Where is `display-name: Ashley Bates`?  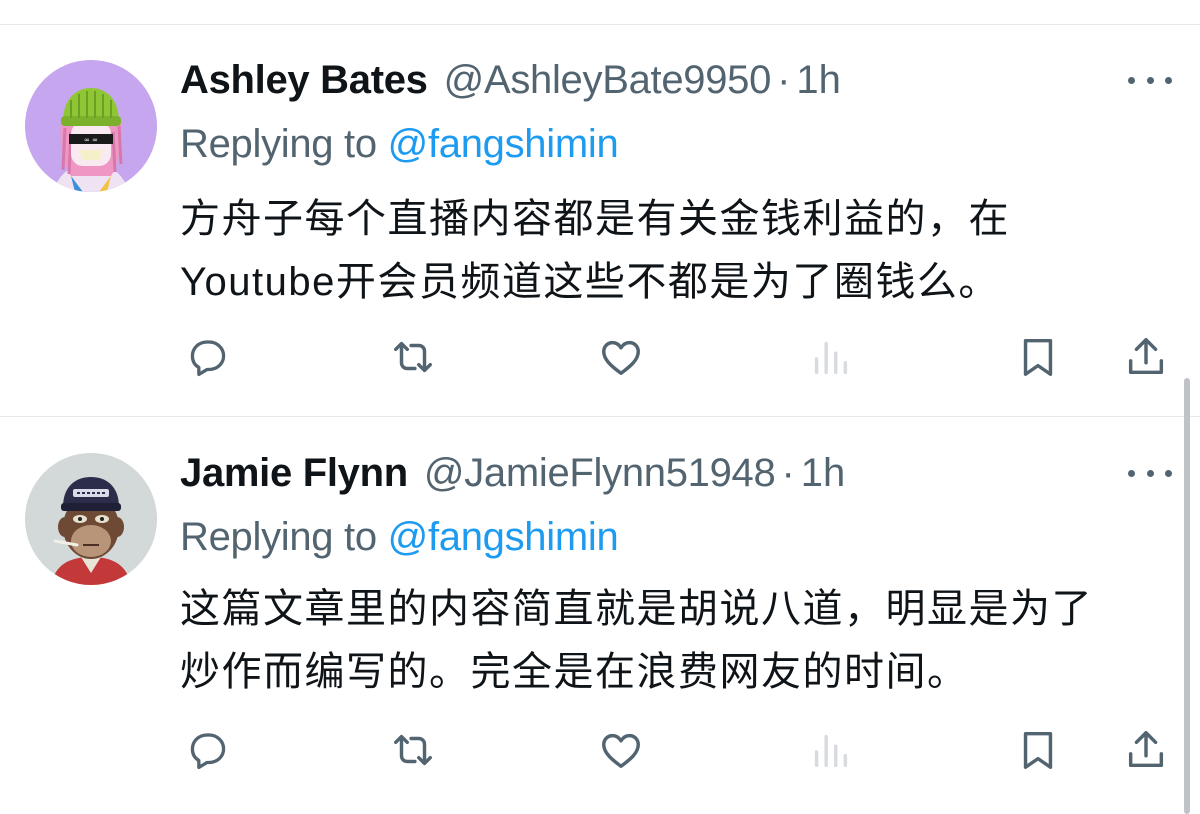
display-name: Ashley Bates is located at coordinates (304, 80).